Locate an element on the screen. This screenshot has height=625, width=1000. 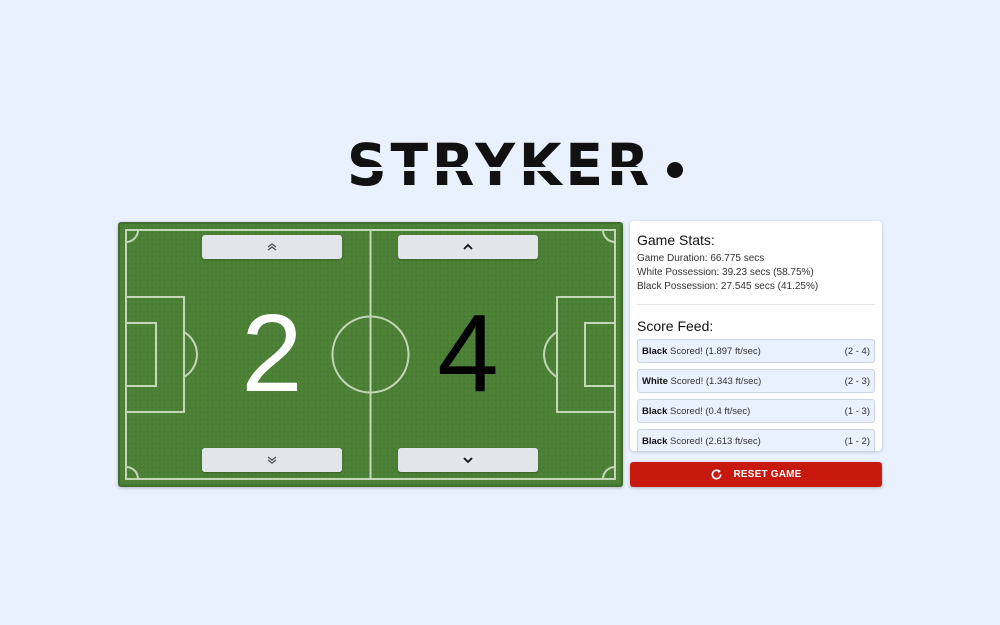
chevron-up-icon is located at coordinates (468, 246).